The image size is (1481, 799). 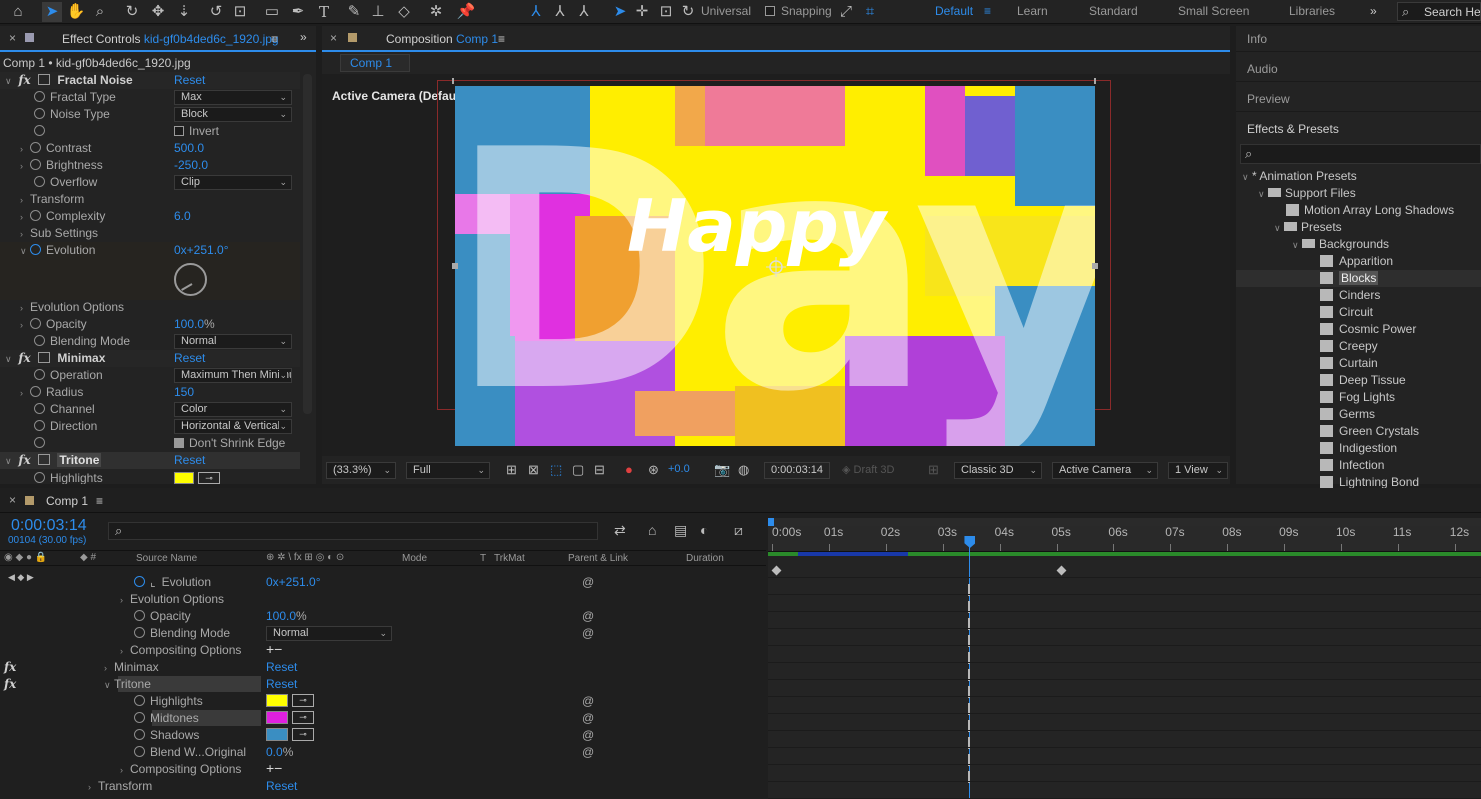 What do you see at coordinates (190, 279) in the screenshot?
I see `evolution-dial` at bounding box center [190, 279].